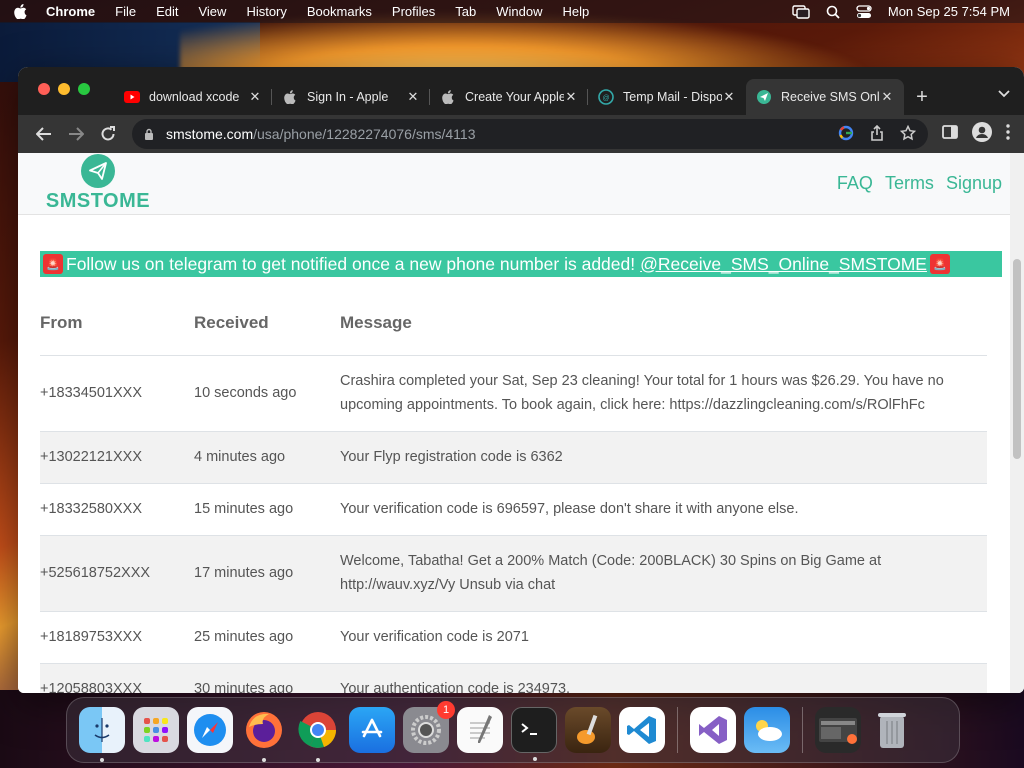  What do you see at coordinates (949, 11) in the screenshot?
I see `menubar-clock: Mon Sep 25 7:54 PM` at bounding box center [949, 11].